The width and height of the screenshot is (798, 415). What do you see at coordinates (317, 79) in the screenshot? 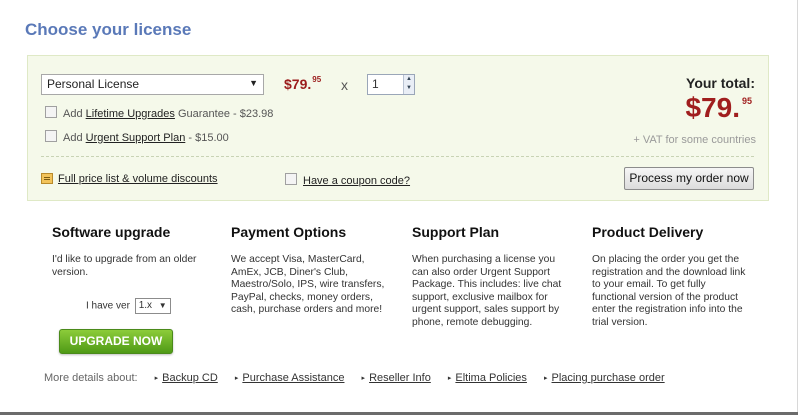
I see `unit-price-cents: 95` at bounding box center [317, 79].